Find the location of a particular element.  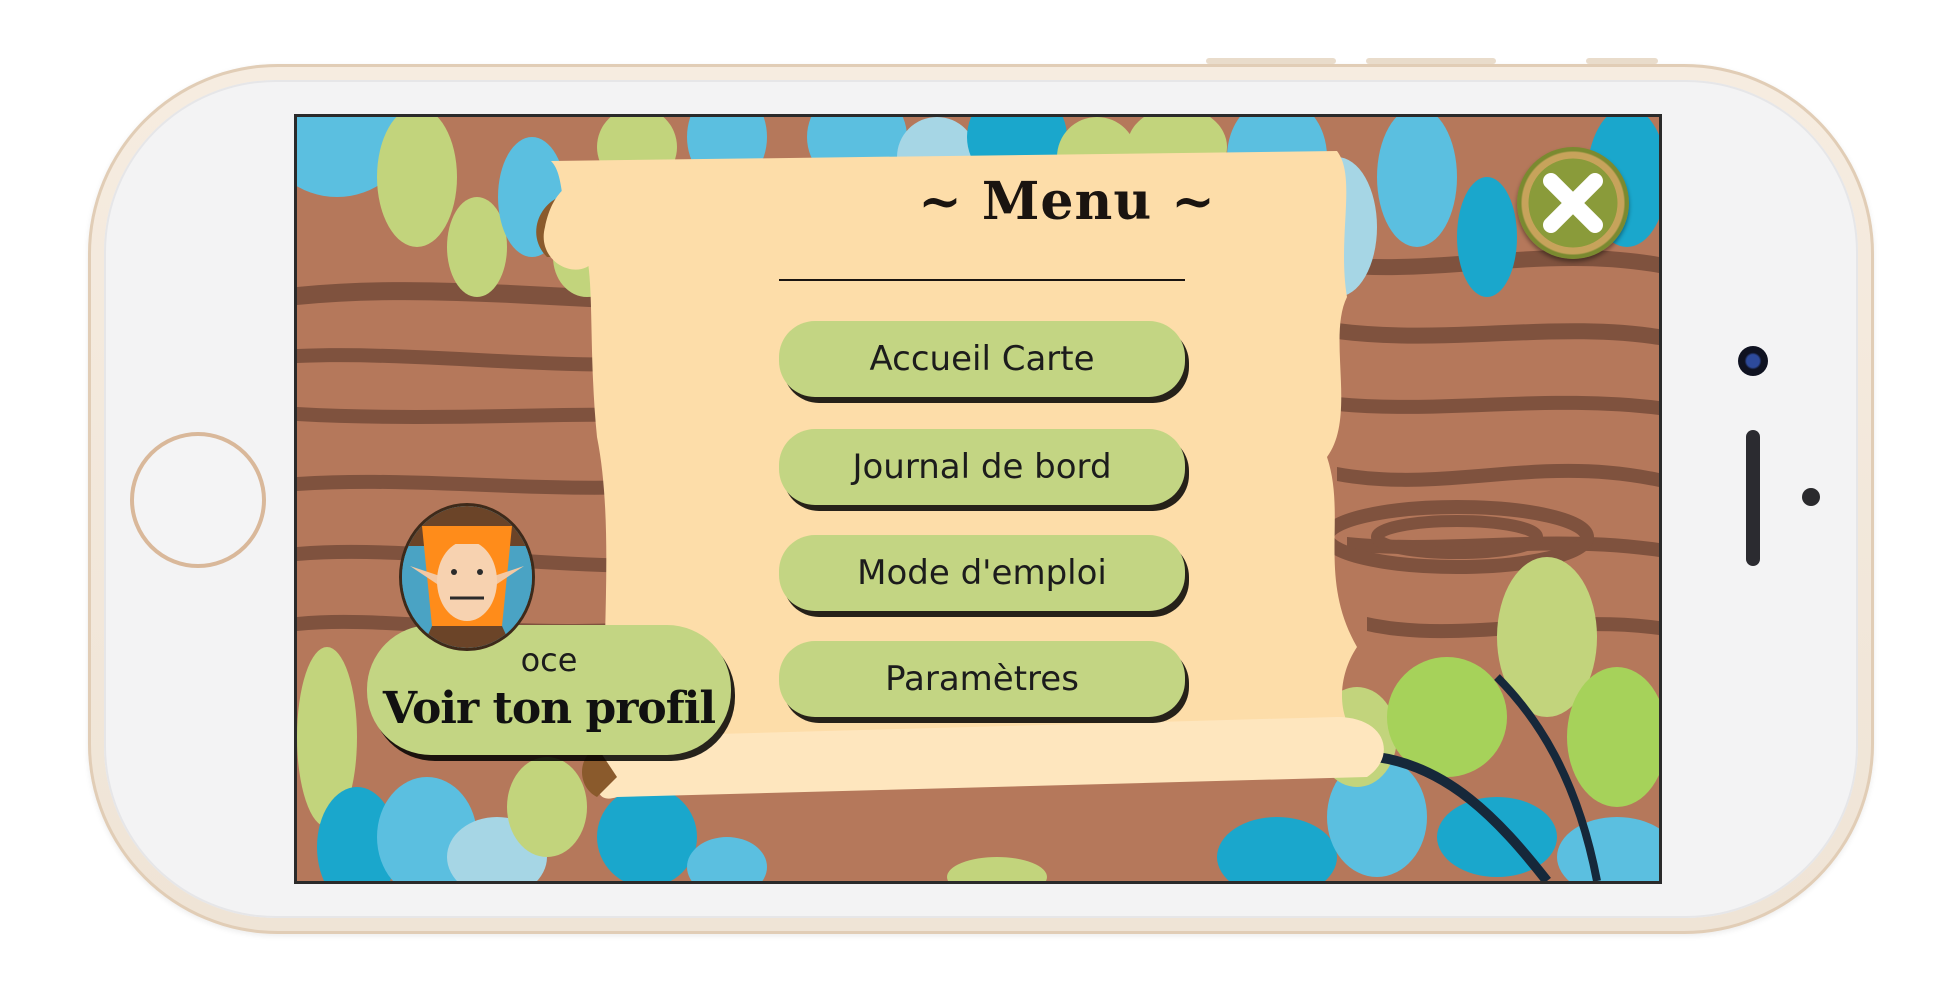

parametres-button: Paramètres is located at coordinates (982, 679).